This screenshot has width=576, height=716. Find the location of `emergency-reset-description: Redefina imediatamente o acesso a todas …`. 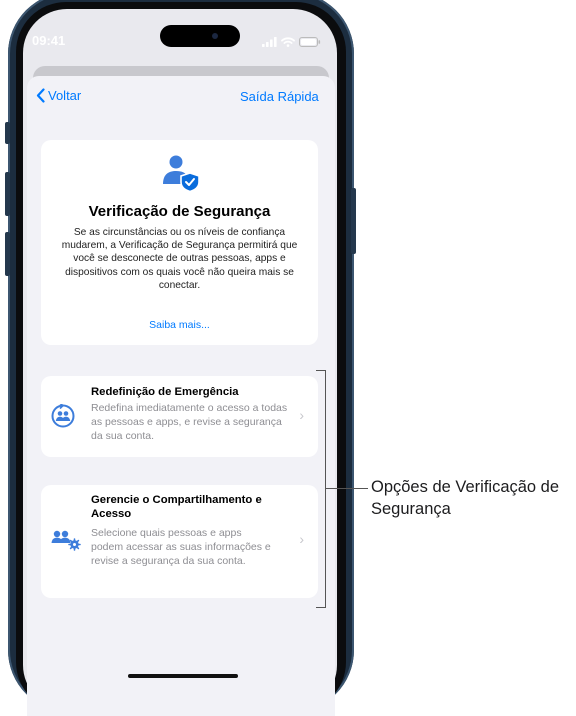

emergency-reset-description: Redefina imediatamente o acesso a todas … is located at coordinates (189, 422).